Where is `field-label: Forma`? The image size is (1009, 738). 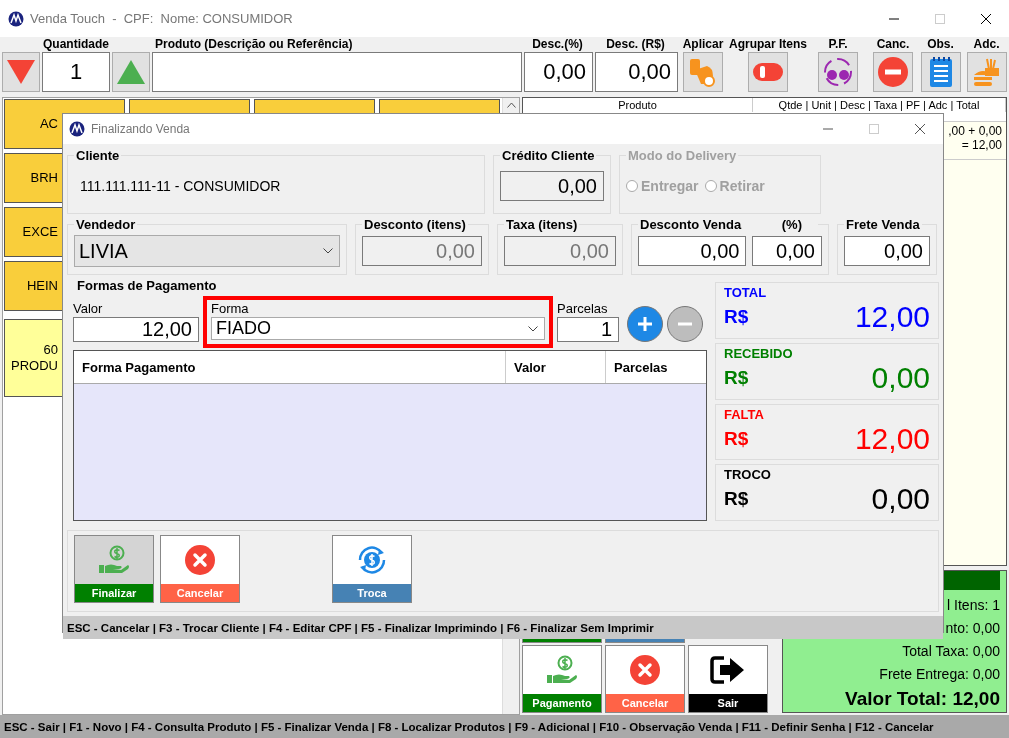 field-label: Forma is located at coordinates (230, 309).